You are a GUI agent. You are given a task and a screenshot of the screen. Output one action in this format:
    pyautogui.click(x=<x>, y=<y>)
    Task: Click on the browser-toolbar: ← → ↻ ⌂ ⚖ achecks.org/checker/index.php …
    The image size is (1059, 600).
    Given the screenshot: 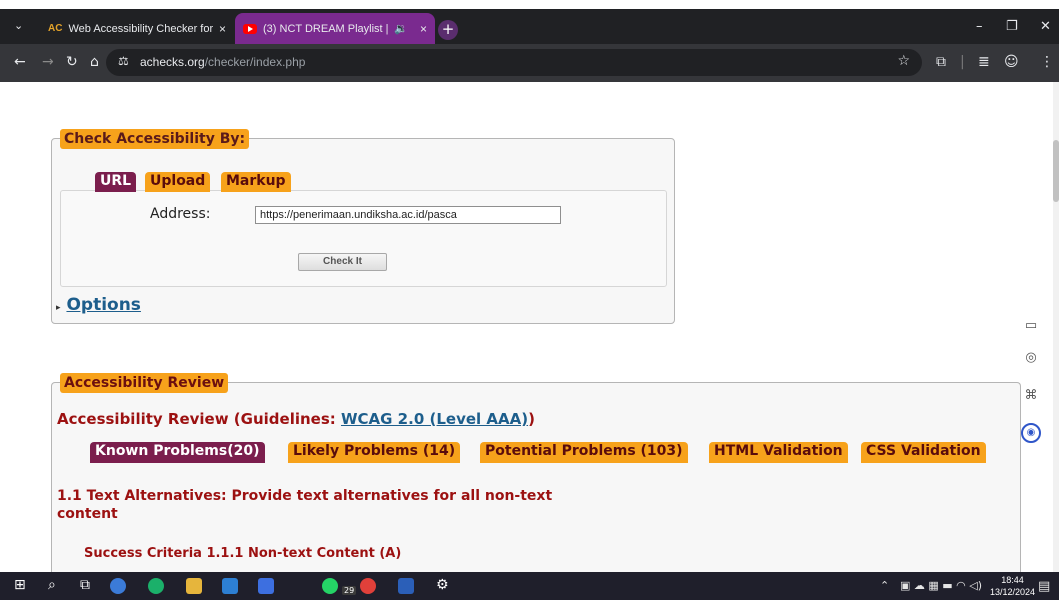 What is the action you would take?
    pyautogui.click(x=529, y=63)
    